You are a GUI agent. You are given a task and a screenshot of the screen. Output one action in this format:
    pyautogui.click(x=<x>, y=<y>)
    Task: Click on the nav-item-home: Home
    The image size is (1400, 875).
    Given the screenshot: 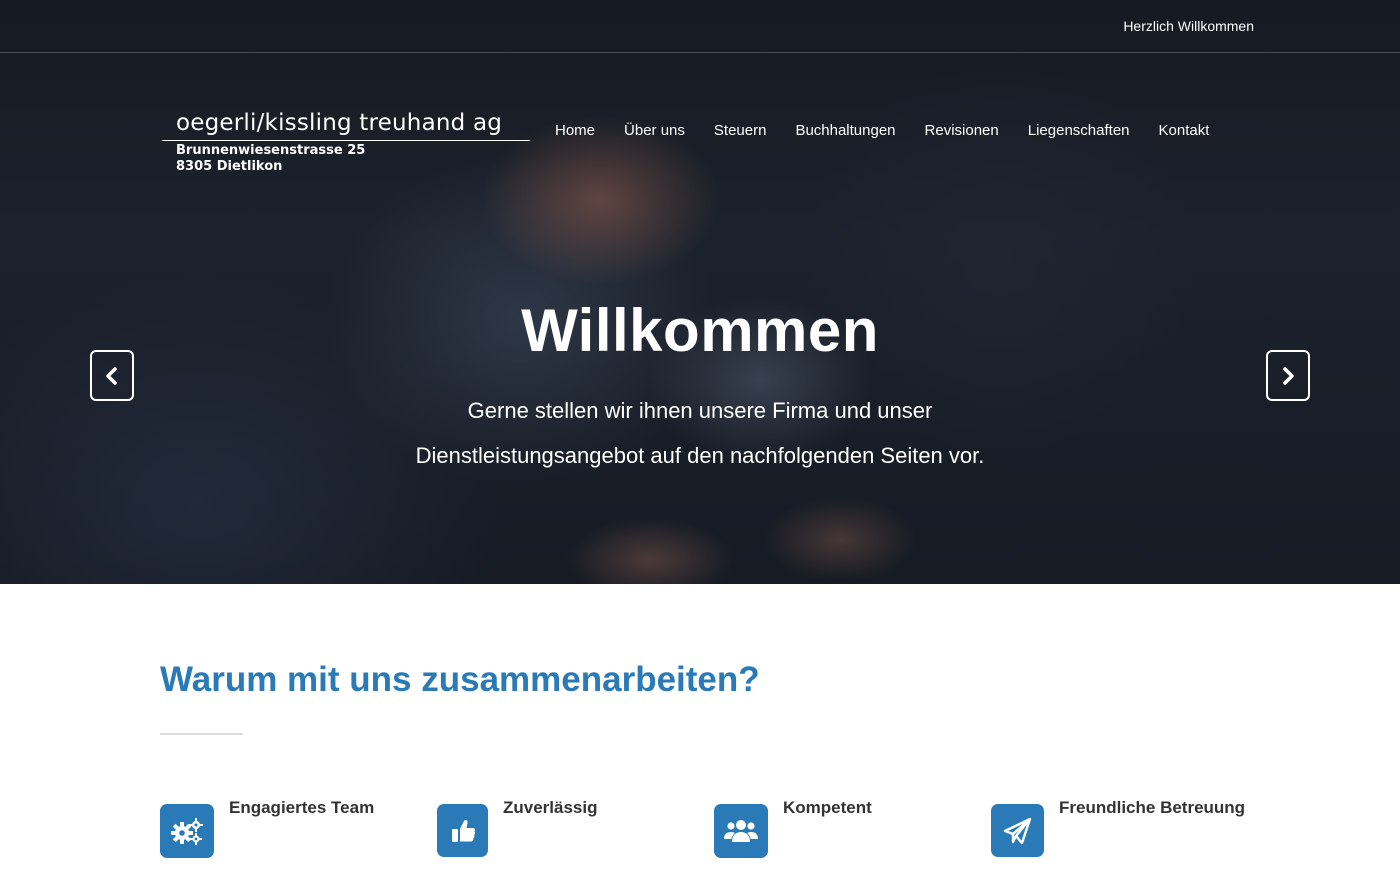 What is the action you would take?
    pyautogui.click(x=575, y=131)
    